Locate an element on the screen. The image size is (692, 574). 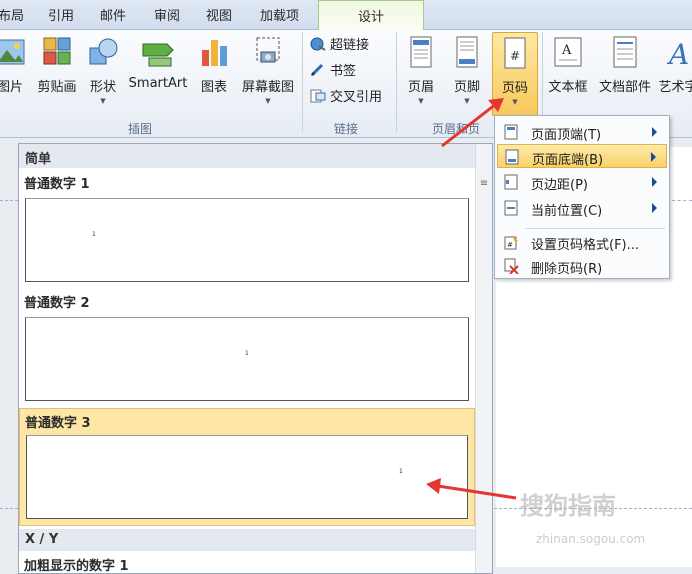
page-number-dropdown-icon: ▼ is located at coordinates (515, 102).